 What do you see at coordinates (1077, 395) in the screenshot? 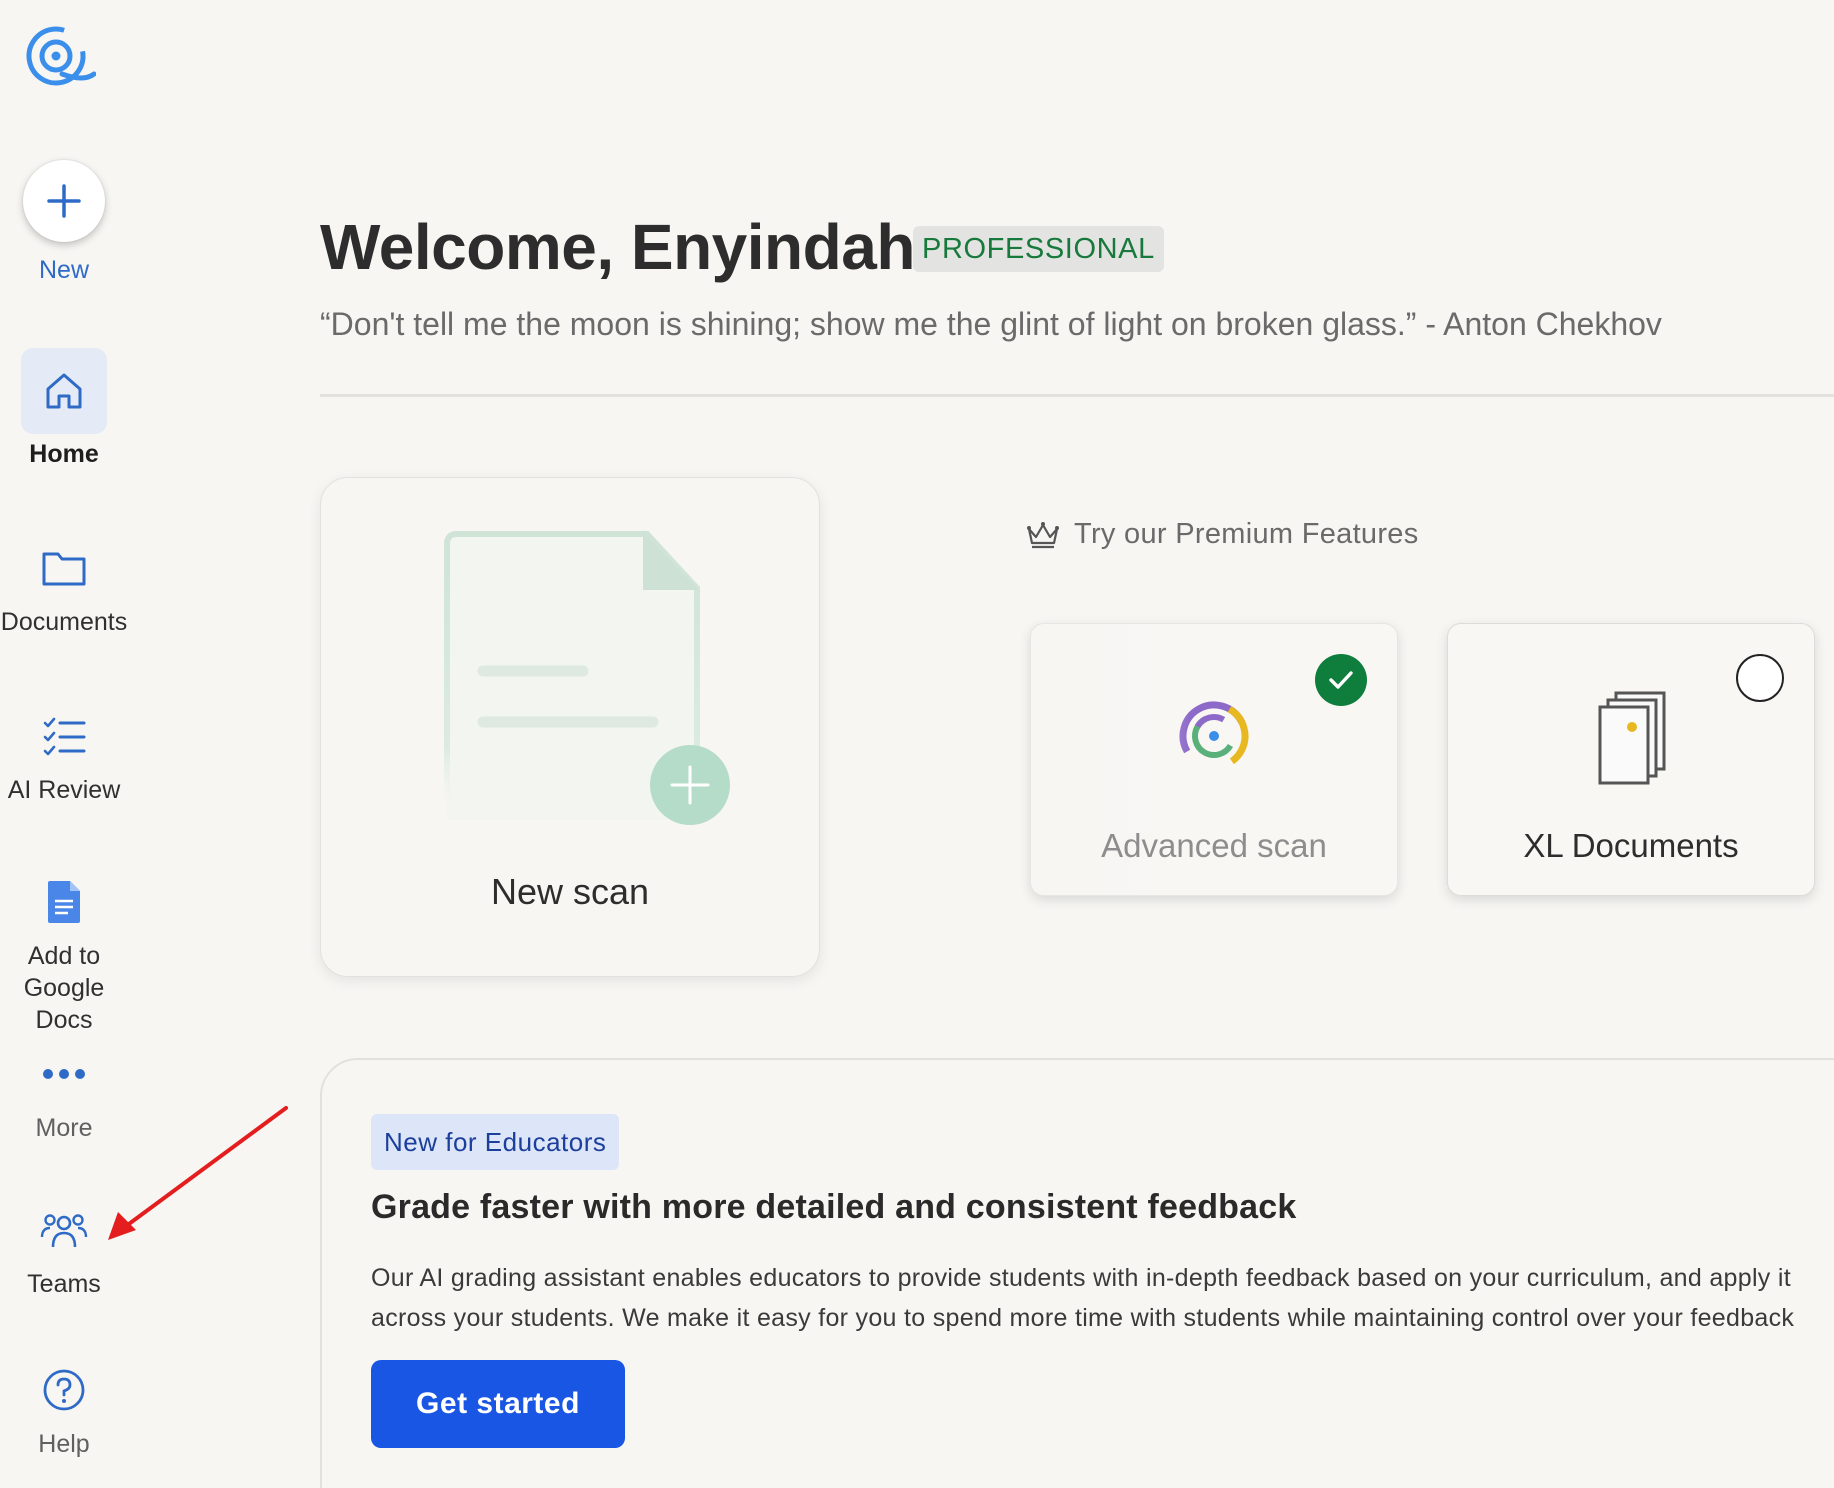
I see `header-divider` at bounding box center [1077, 395].